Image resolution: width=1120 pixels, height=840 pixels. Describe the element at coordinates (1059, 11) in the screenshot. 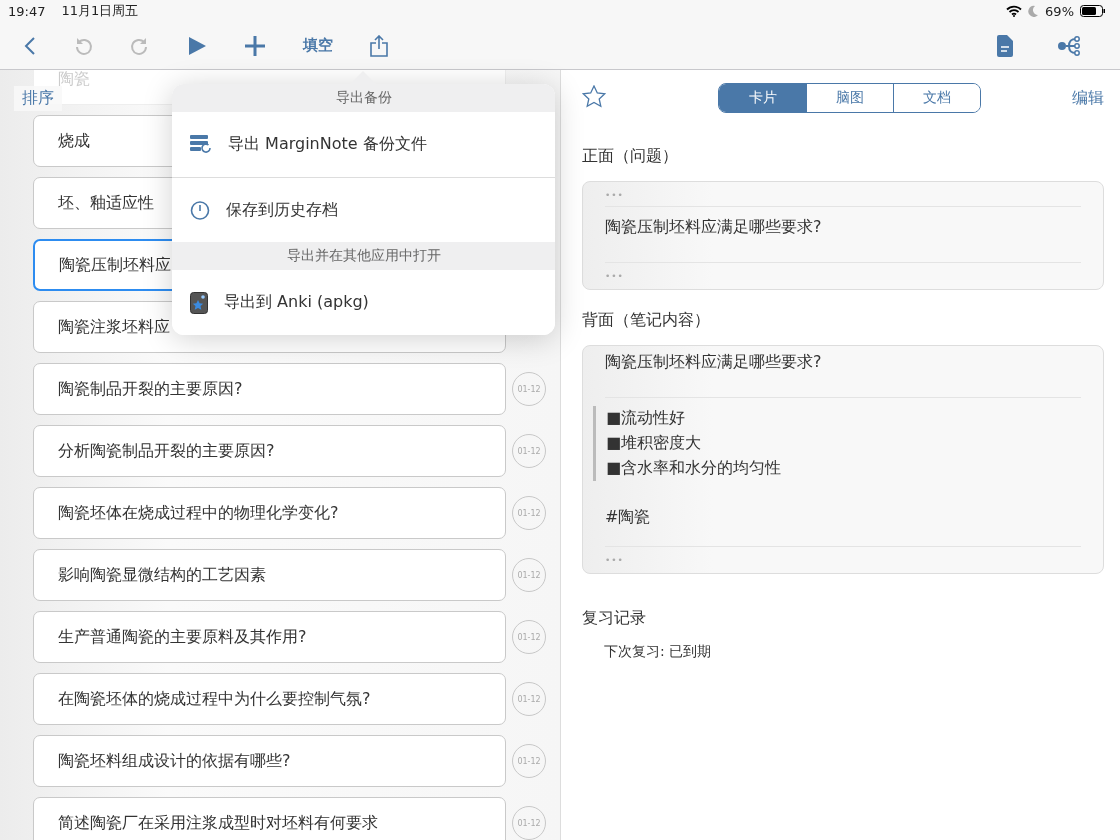

I see `battery-percent: 69%` at that location.